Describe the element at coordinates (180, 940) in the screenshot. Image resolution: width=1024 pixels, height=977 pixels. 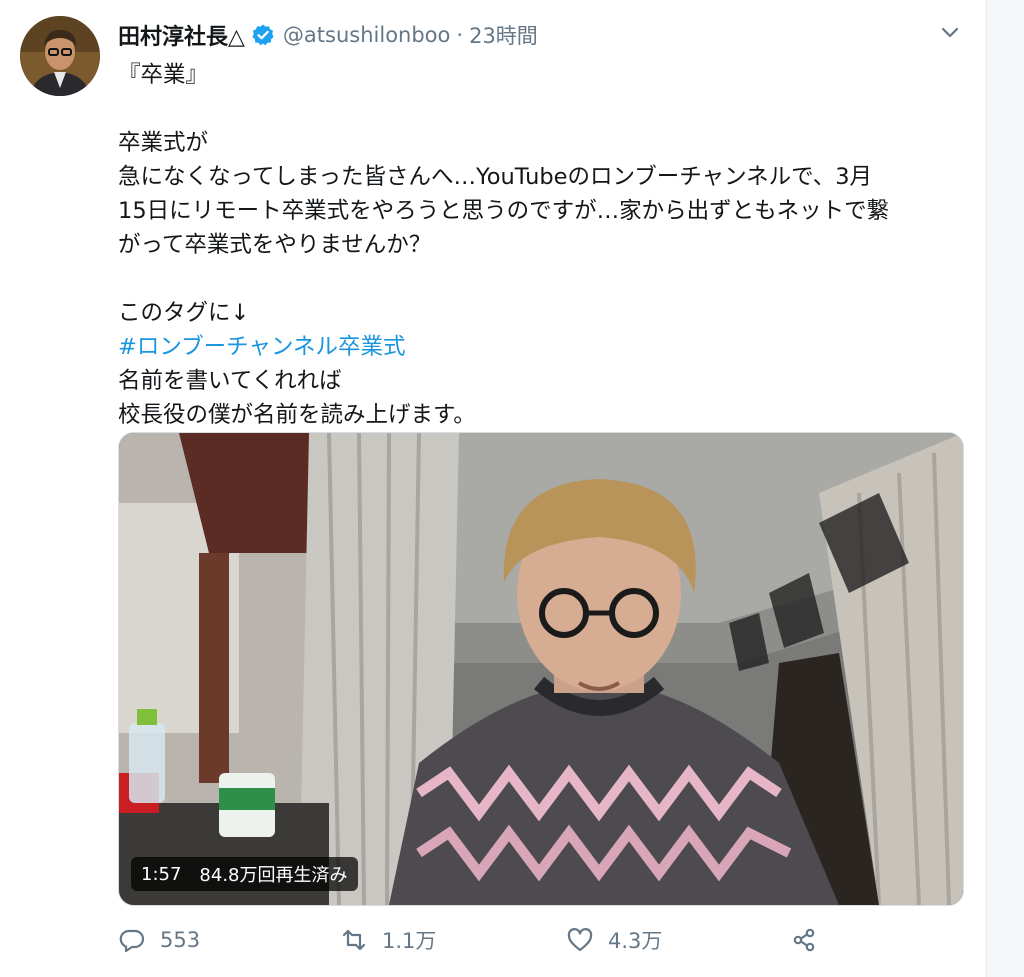
I see `reply-count: 553` at that location.